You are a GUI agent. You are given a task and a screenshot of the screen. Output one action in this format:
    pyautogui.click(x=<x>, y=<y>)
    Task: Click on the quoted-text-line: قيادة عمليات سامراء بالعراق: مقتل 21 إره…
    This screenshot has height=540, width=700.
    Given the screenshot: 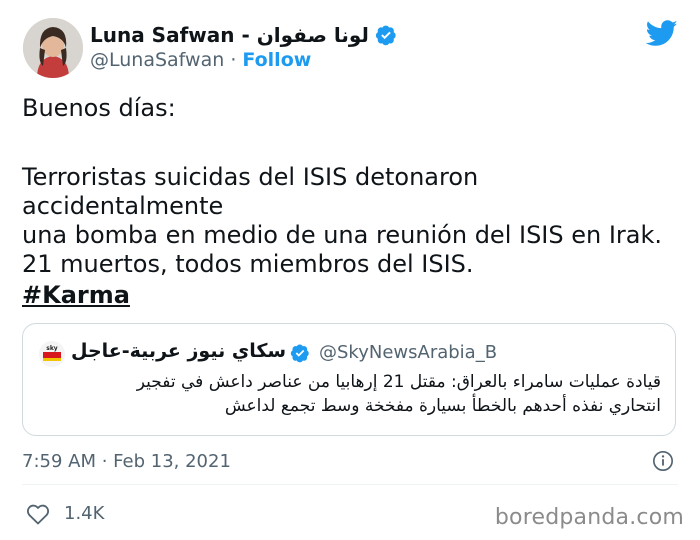 What is the action you would take?
    pyautogui.click(x=398, y=382)
    